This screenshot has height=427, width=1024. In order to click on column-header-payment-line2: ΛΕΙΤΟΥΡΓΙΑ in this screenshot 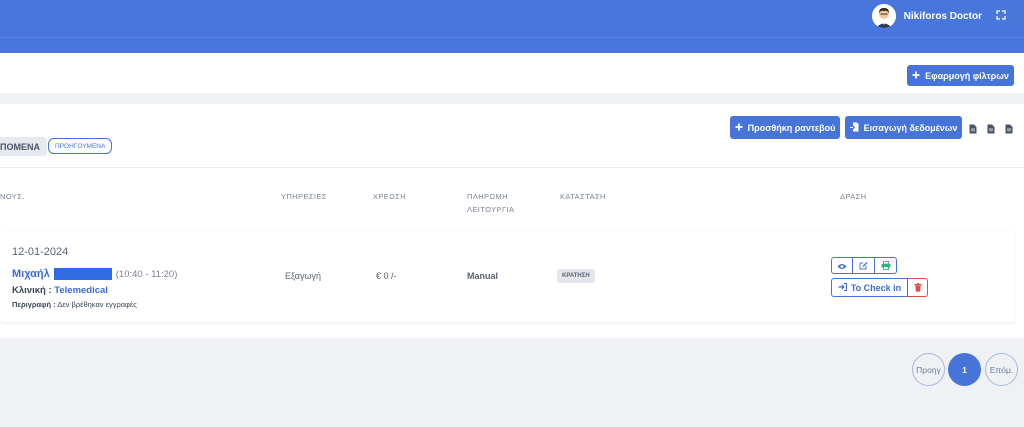, I will do `click(491, 209)`.